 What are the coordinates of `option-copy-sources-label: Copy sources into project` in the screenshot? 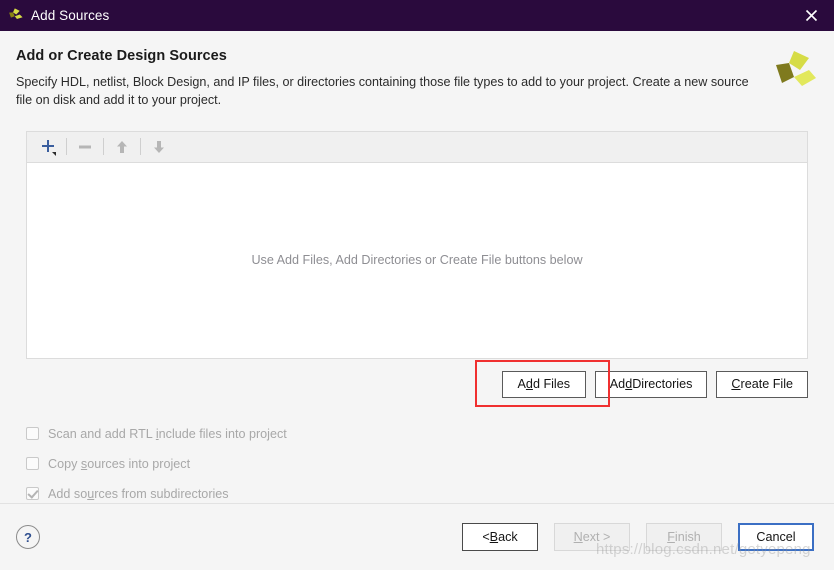 It's located at (119, 463).